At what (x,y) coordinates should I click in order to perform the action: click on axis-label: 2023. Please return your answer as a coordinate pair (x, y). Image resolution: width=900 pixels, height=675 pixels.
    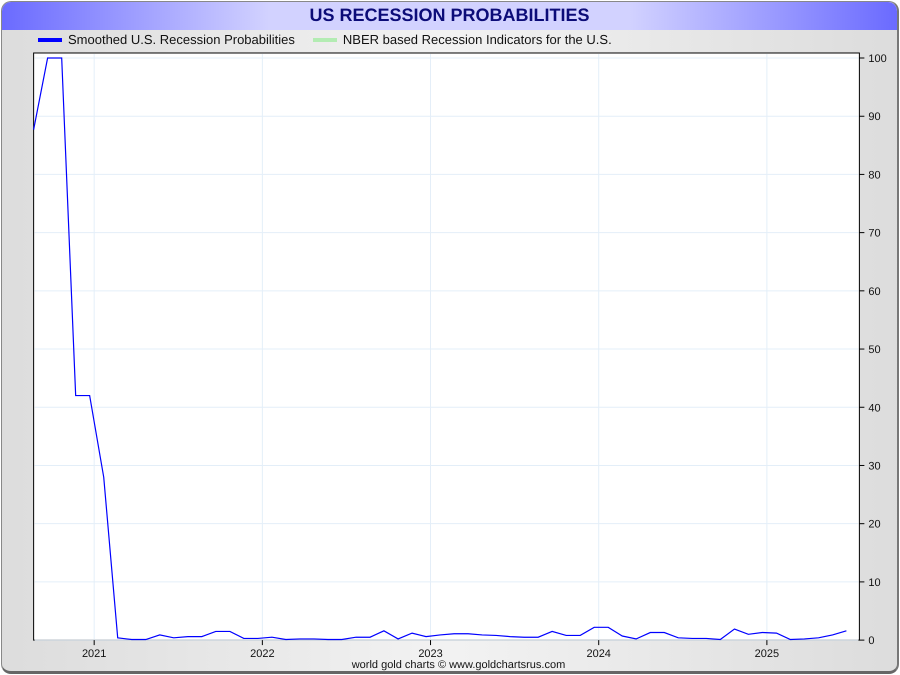
    Looking at the image, I should click on (430, 654).